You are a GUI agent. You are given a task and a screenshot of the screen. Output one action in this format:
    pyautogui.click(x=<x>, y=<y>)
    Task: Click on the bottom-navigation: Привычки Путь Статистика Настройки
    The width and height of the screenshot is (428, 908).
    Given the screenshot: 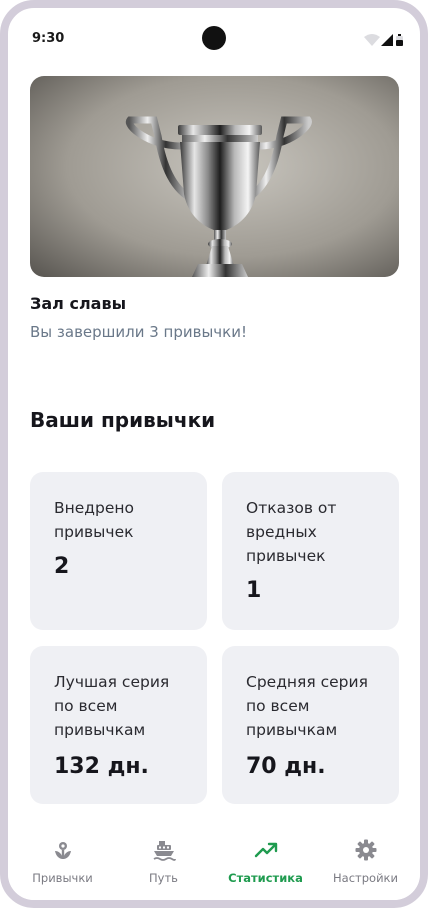 What is the action you would take?
    pyautogui.click(x=214, y=864)
    